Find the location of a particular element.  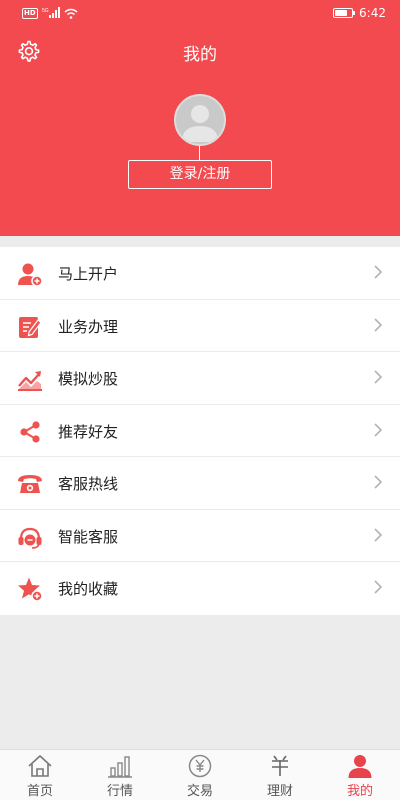

page-title: 我的 is located at coordinates (200, 55).